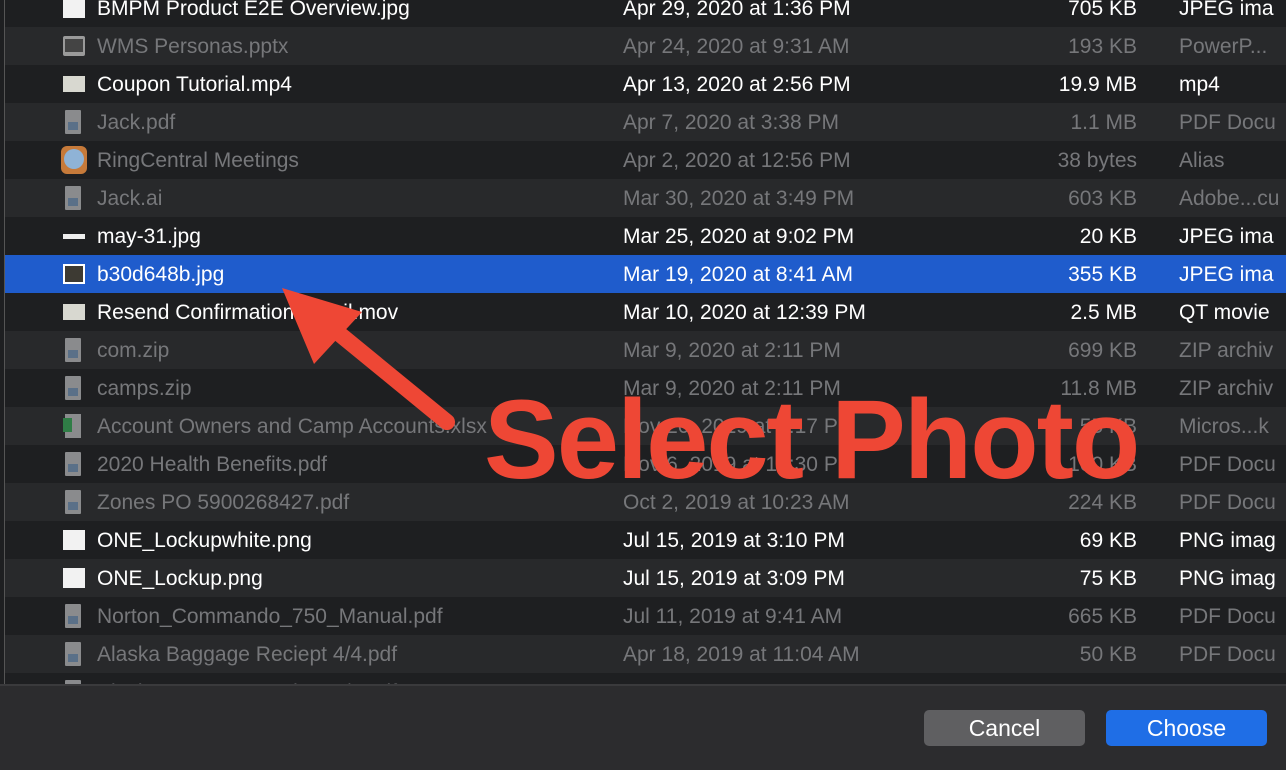  Describe the element at coordinates (736, 46) in the screenshot. I see `file-date-modified: Apr 24, 2020 at 9:31 AM` at that location.